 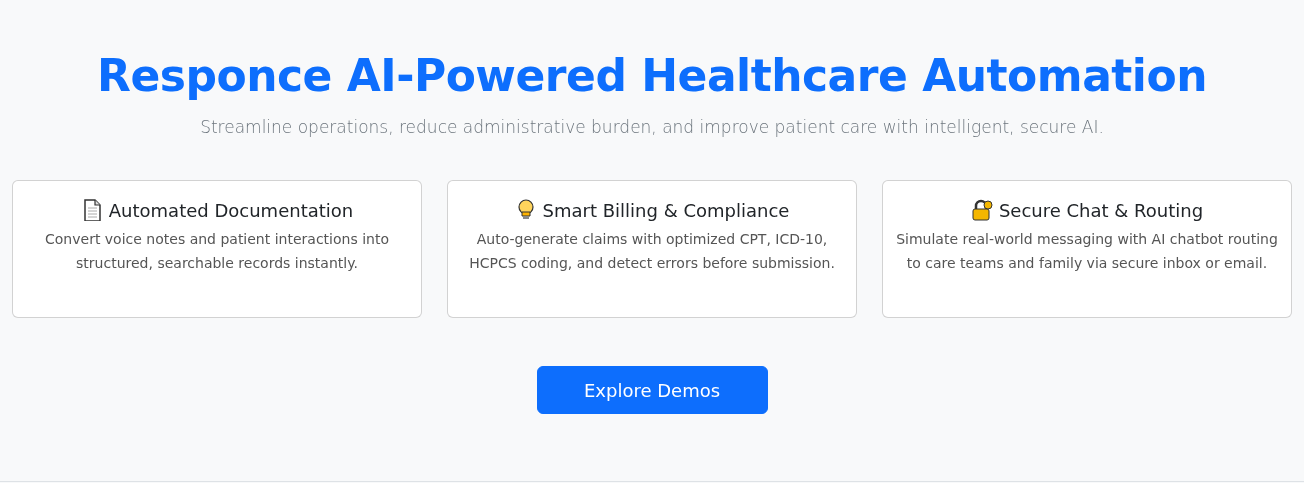 What do you see at coordinates (652, 252) in the screenshot?
I see `feature-description: Auto-generate claims with optimized CPT, ICD-10, HCPCS coding, and detect errors before submission.` at bounding box center [652, 252].